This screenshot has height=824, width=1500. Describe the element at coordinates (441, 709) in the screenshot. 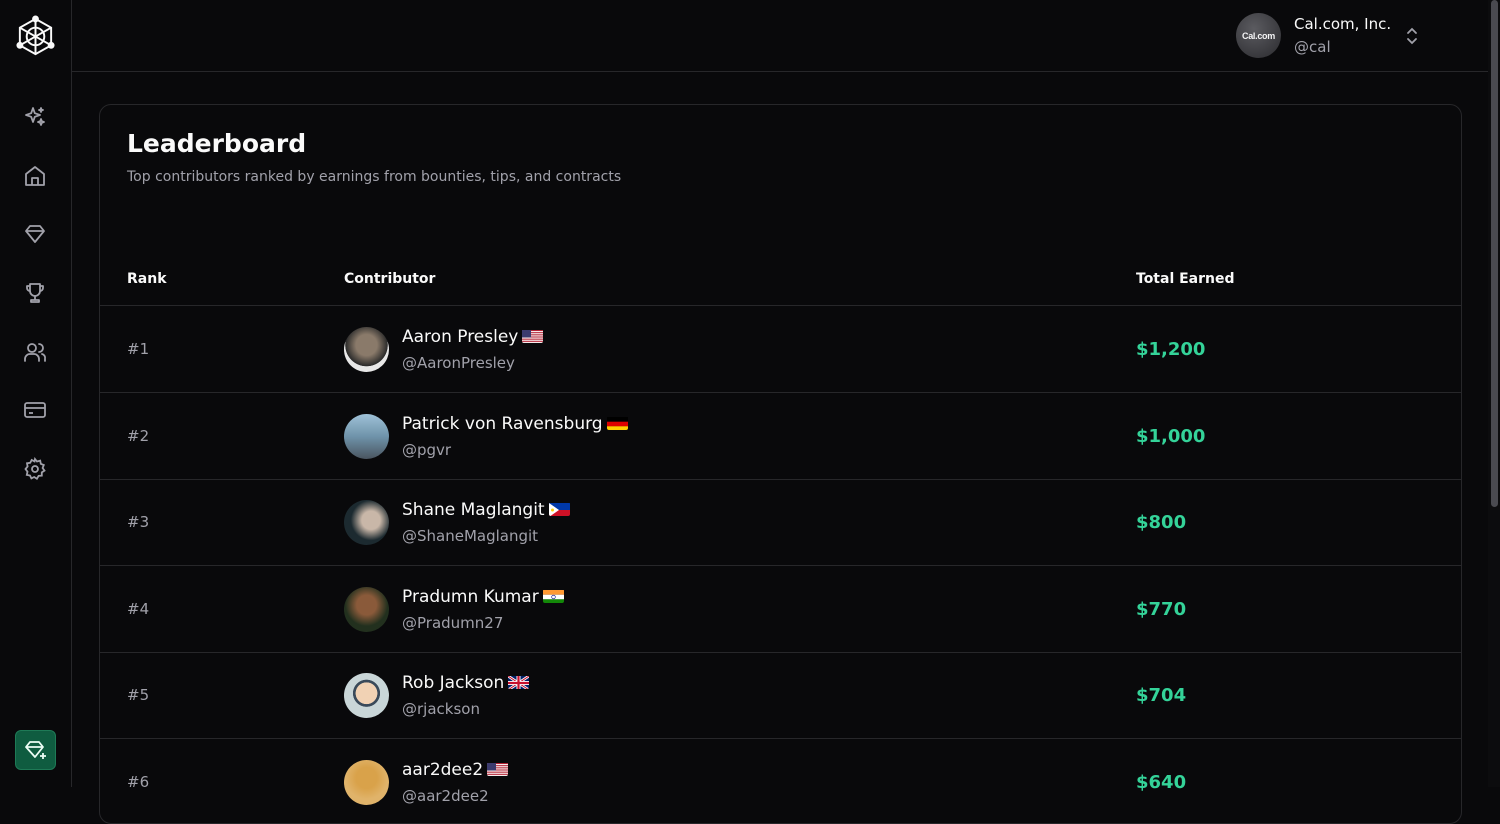

I see `contributor-handle: @rjackson` at that location.